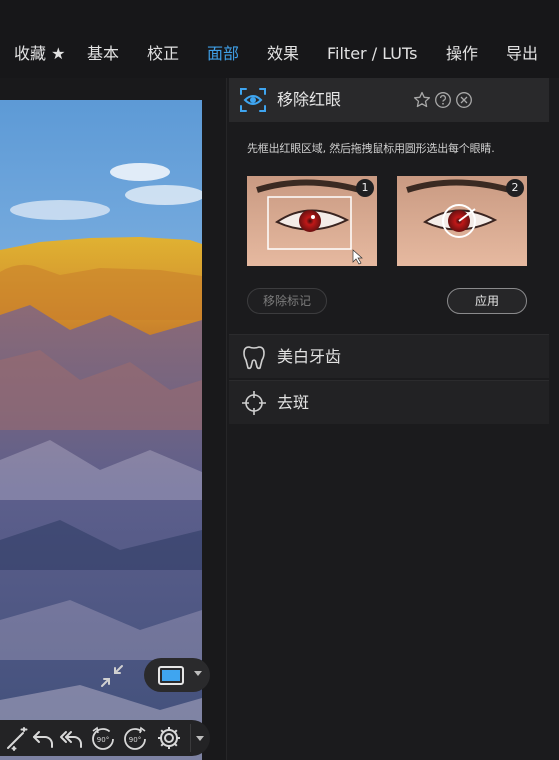  Describe the element at coordinates (312, 221) in the screenshot. I see `red-eye-example-step-1: 1` at that location.